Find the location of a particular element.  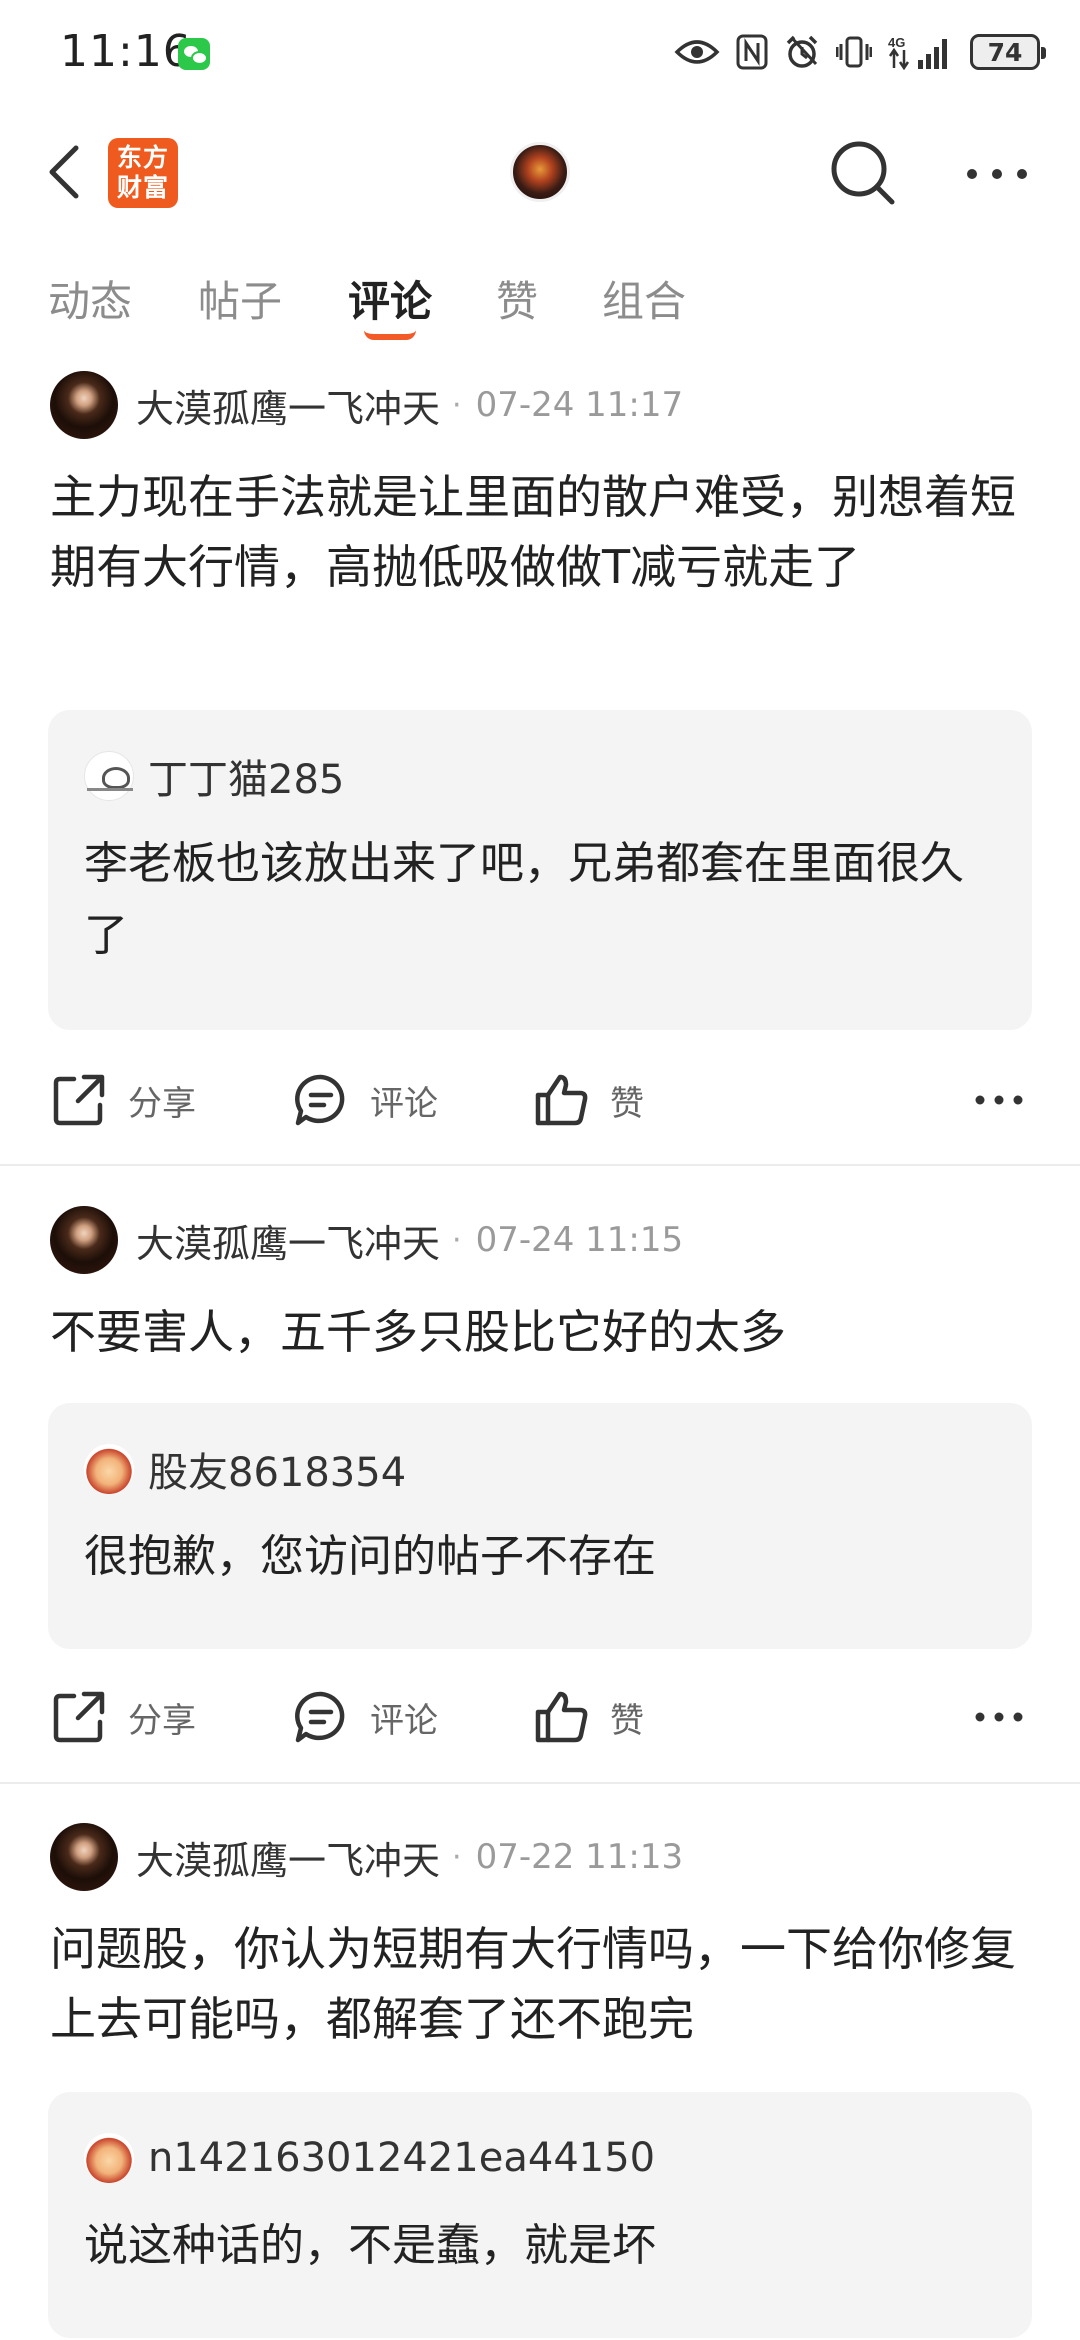

post-time: 07-24 11:17 is located at coordinates (579, 405).